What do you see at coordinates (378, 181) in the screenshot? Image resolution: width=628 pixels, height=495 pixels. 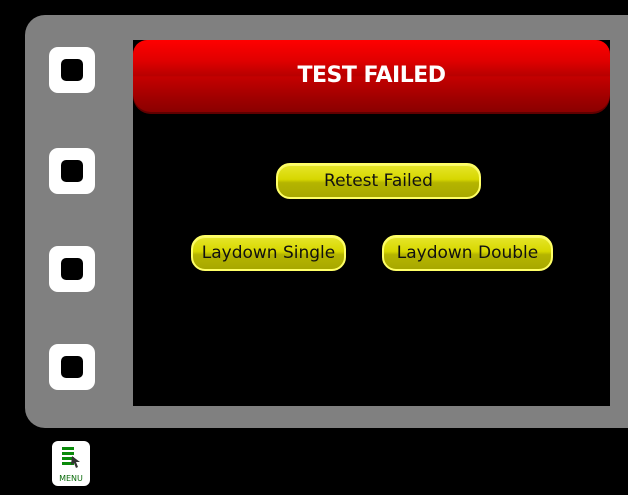 I see `retest-failed-button: Retest Failed` at bounding box center [378, 181].